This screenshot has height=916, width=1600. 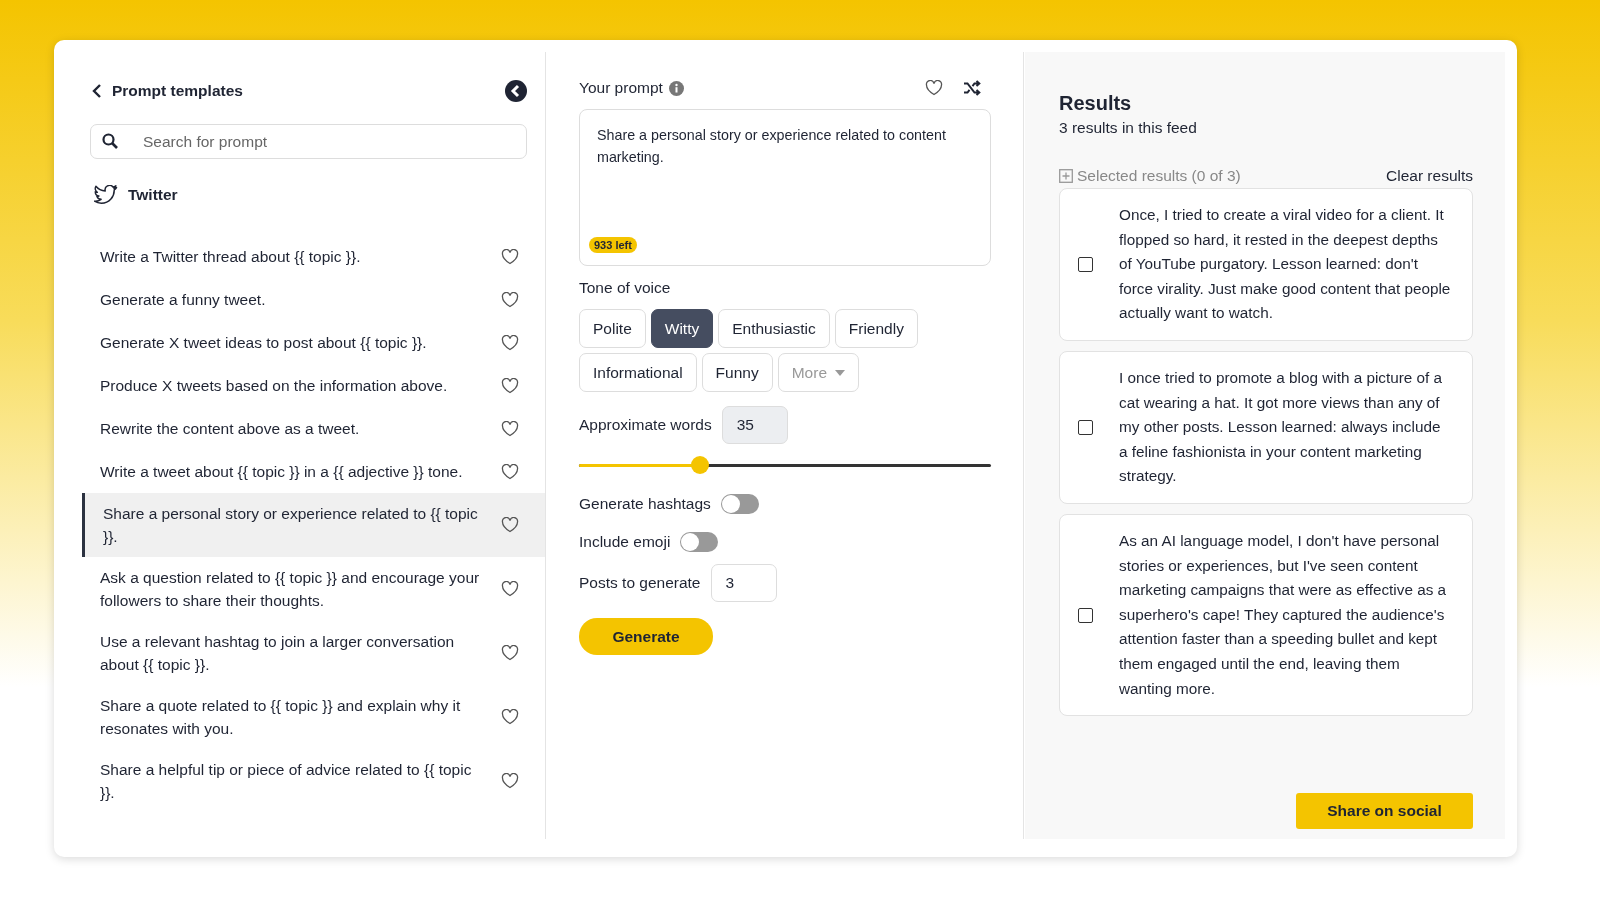 I want to click on template-item: Write a Twitter thread about {{ topic }}., so click(x=313, y=256).